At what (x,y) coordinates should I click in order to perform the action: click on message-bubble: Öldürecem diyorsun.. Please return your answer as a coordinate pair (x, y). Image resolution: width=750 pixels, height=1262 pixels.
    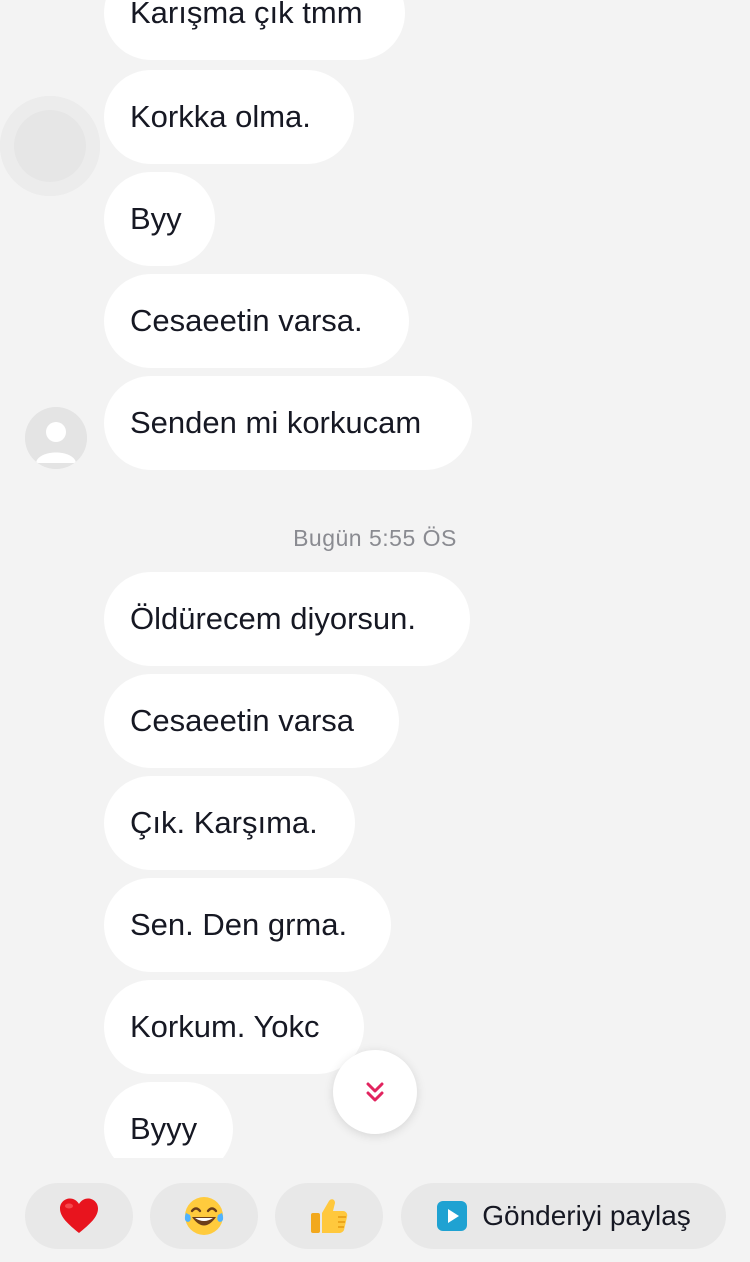
    Looking at the image, I should click on (287, 619).